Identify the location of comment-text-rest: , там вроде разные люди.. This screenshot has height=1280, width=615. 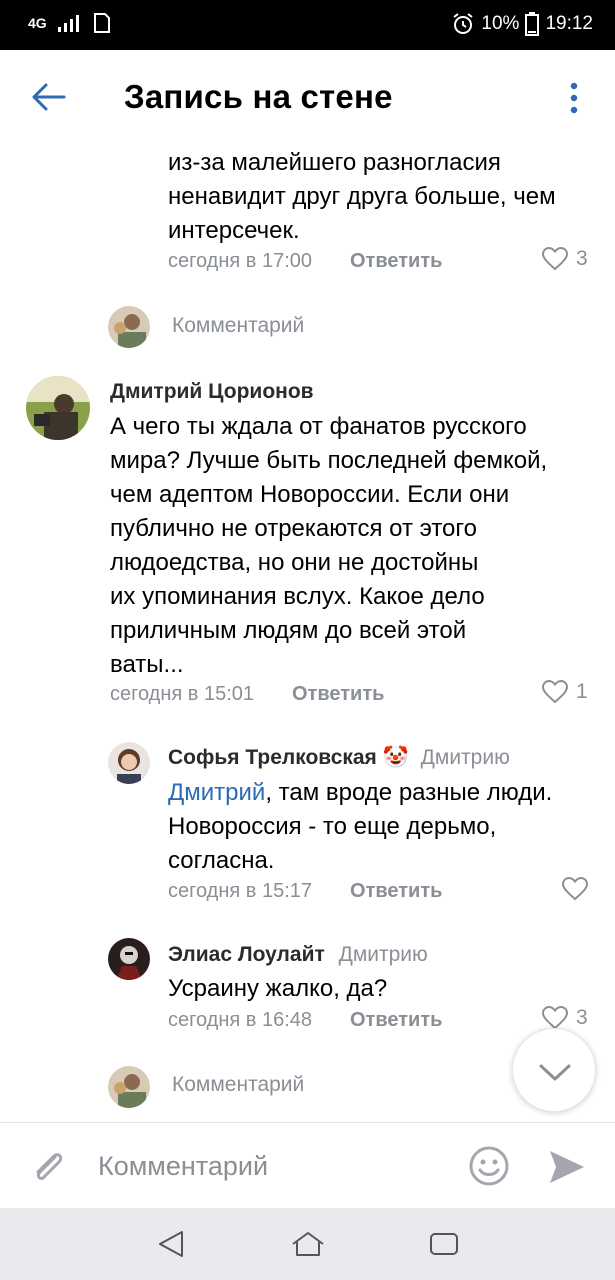
(409, 792).